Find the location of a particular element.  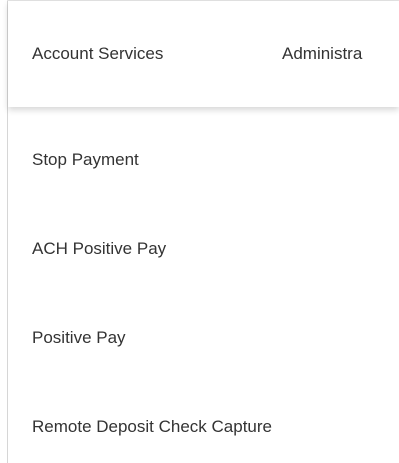

nav-tab-account-services: Account Services is located at coordinates (97, 54).